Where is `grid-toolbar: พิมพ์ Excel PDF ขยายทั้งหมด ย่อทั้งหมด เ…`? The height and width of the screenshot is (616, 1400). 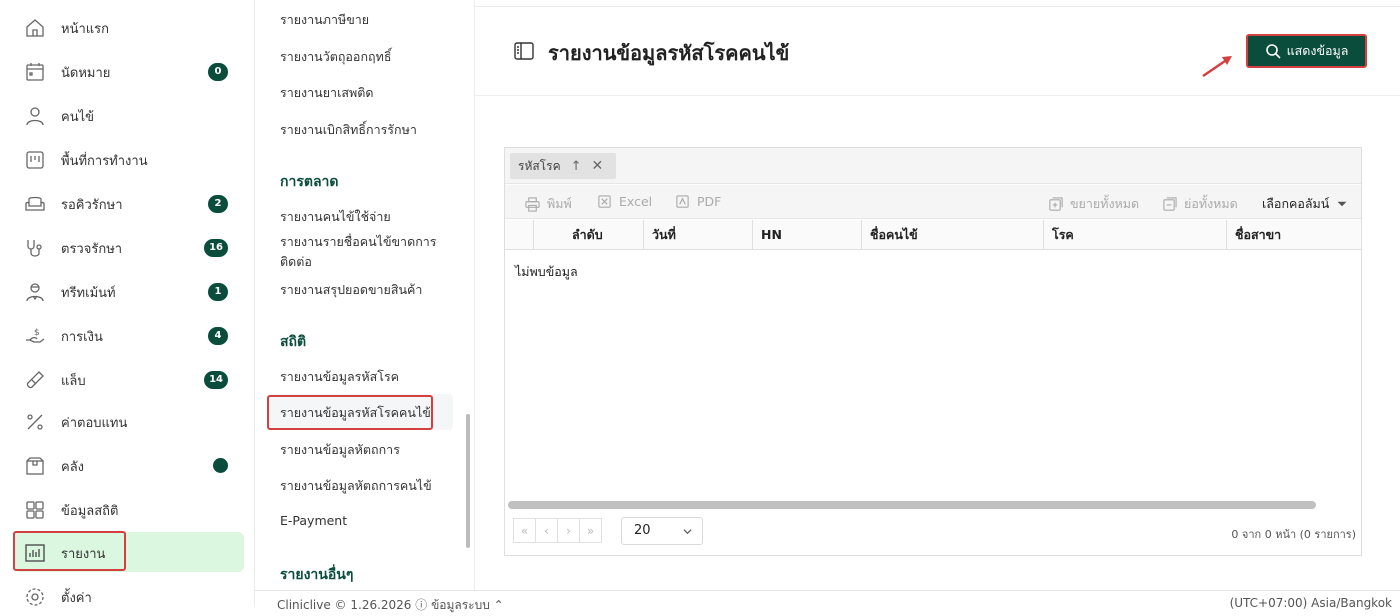
grid-toolbar: พิมพ์ Excel PDF ขยายทั้งหมด ย่อทั้งหมด เ… is located at coordinates (933, 202).